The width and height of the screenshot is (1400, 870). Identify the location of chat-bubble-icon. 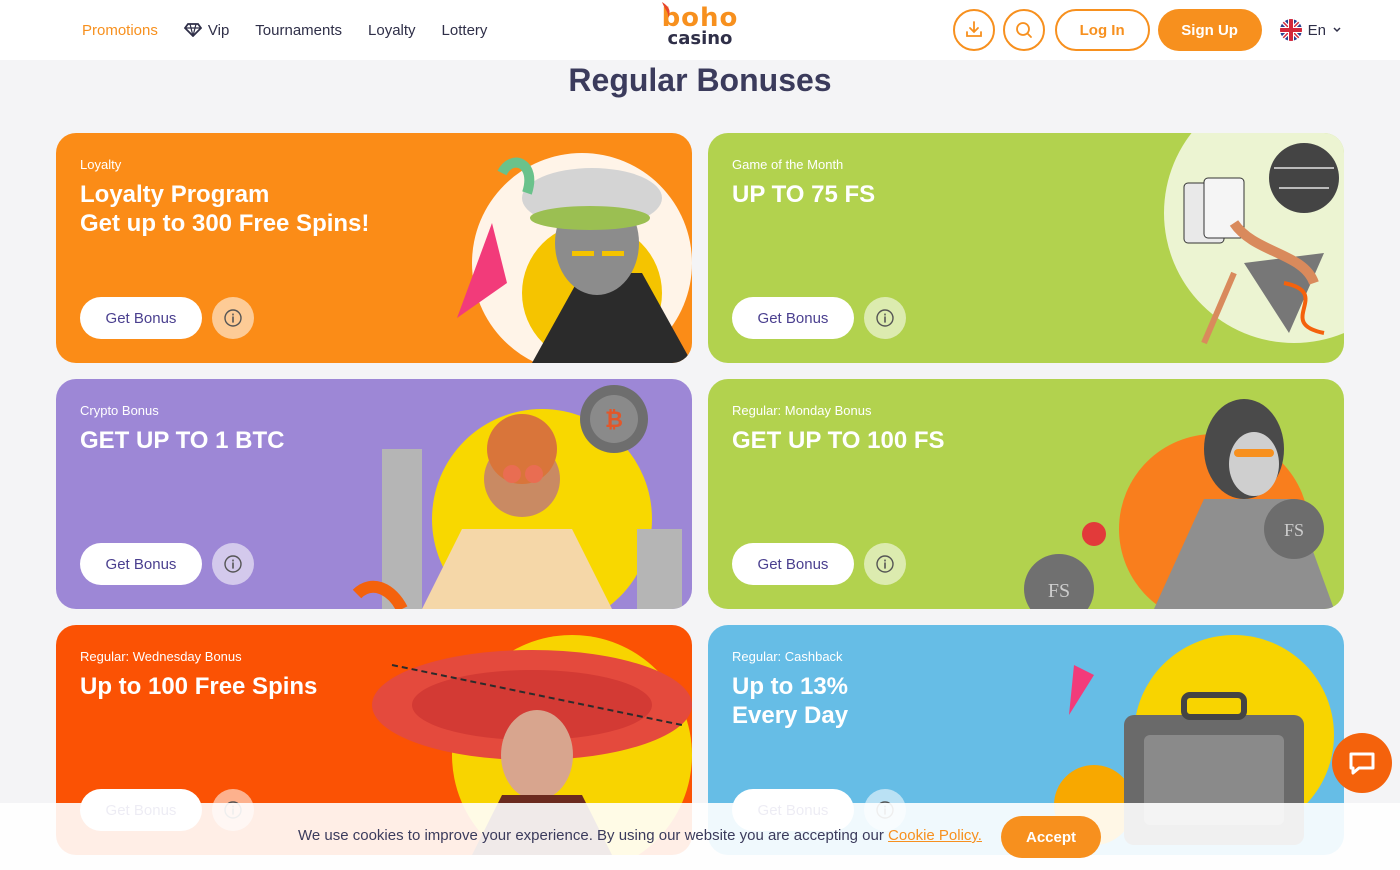
(1362, 763).